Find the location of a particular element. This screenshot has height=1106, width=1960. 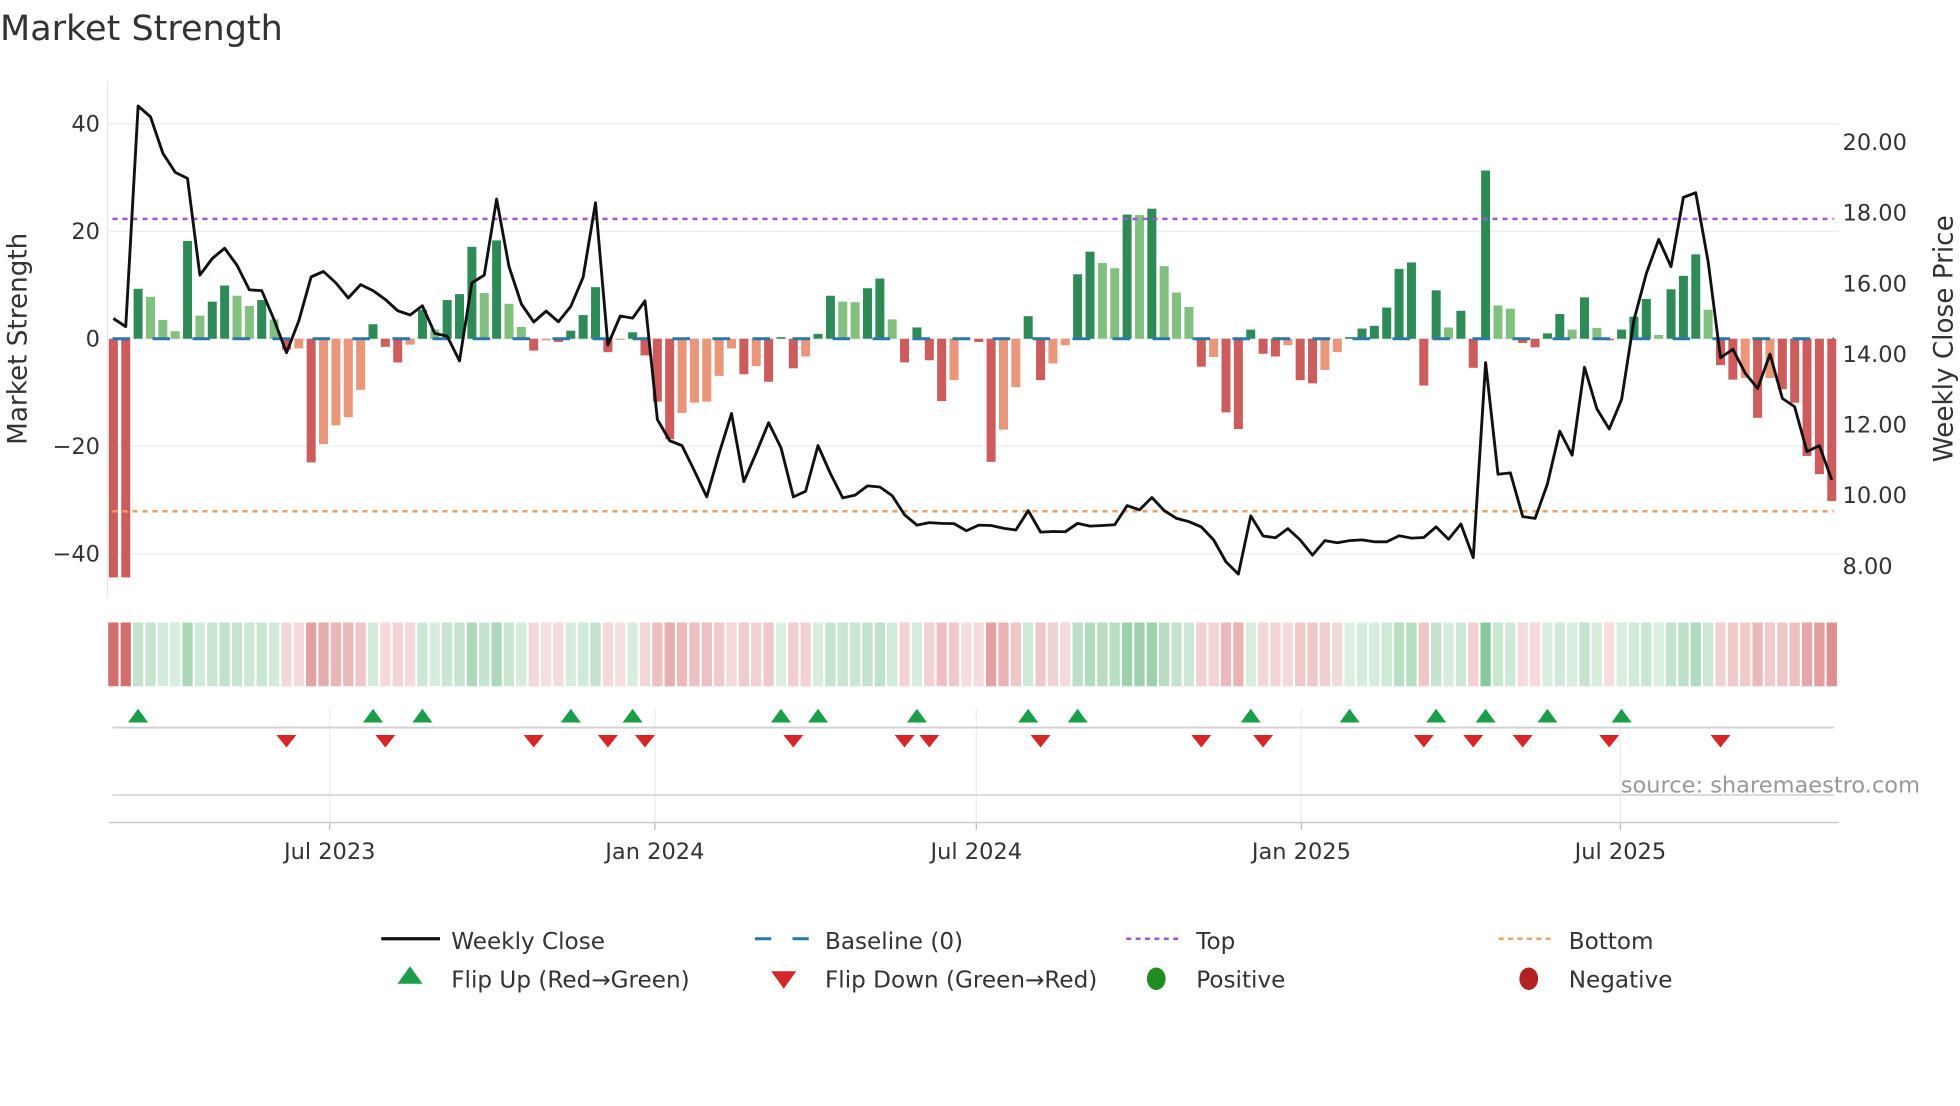

x-axis-ticks: Jul 2023 Jan 2024 Jul 2024 Jan 2025 Jul 2025 is located at coordinates (974, 843).